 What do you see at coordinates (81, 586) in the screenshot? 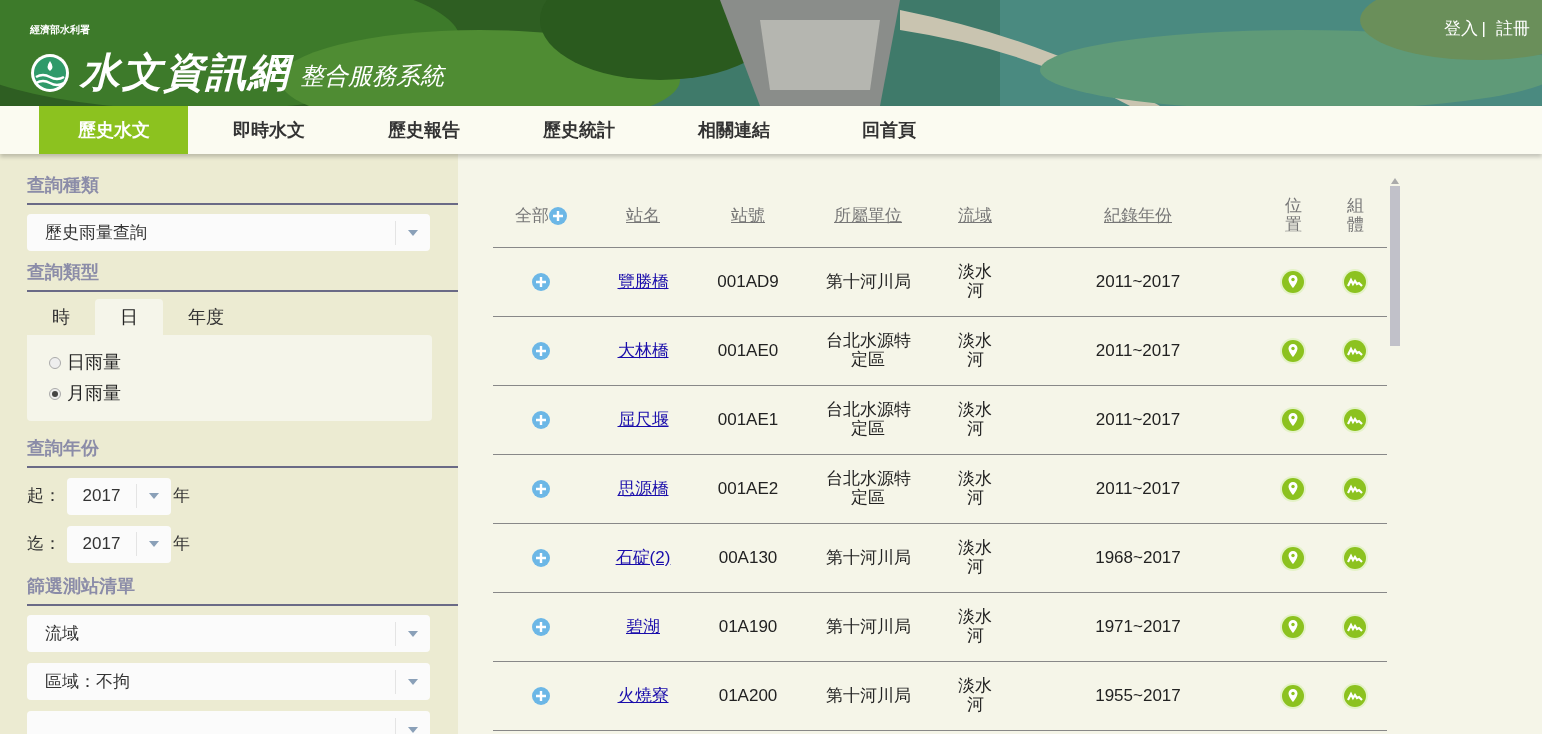
I see `section-heading: 篩選測站清單` at bounding box center [81, 586].